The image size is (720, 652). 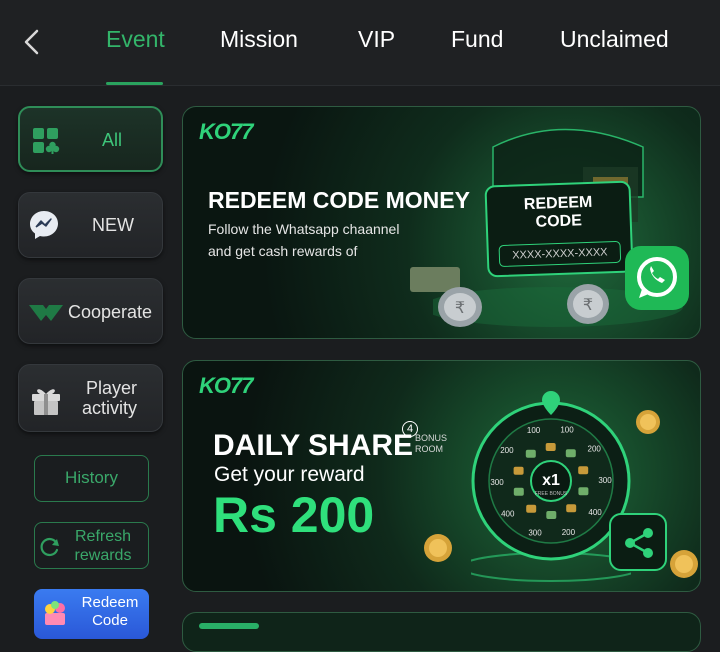 I want to click on coin-stack-icon: ₹, so click(x=446, y=297).